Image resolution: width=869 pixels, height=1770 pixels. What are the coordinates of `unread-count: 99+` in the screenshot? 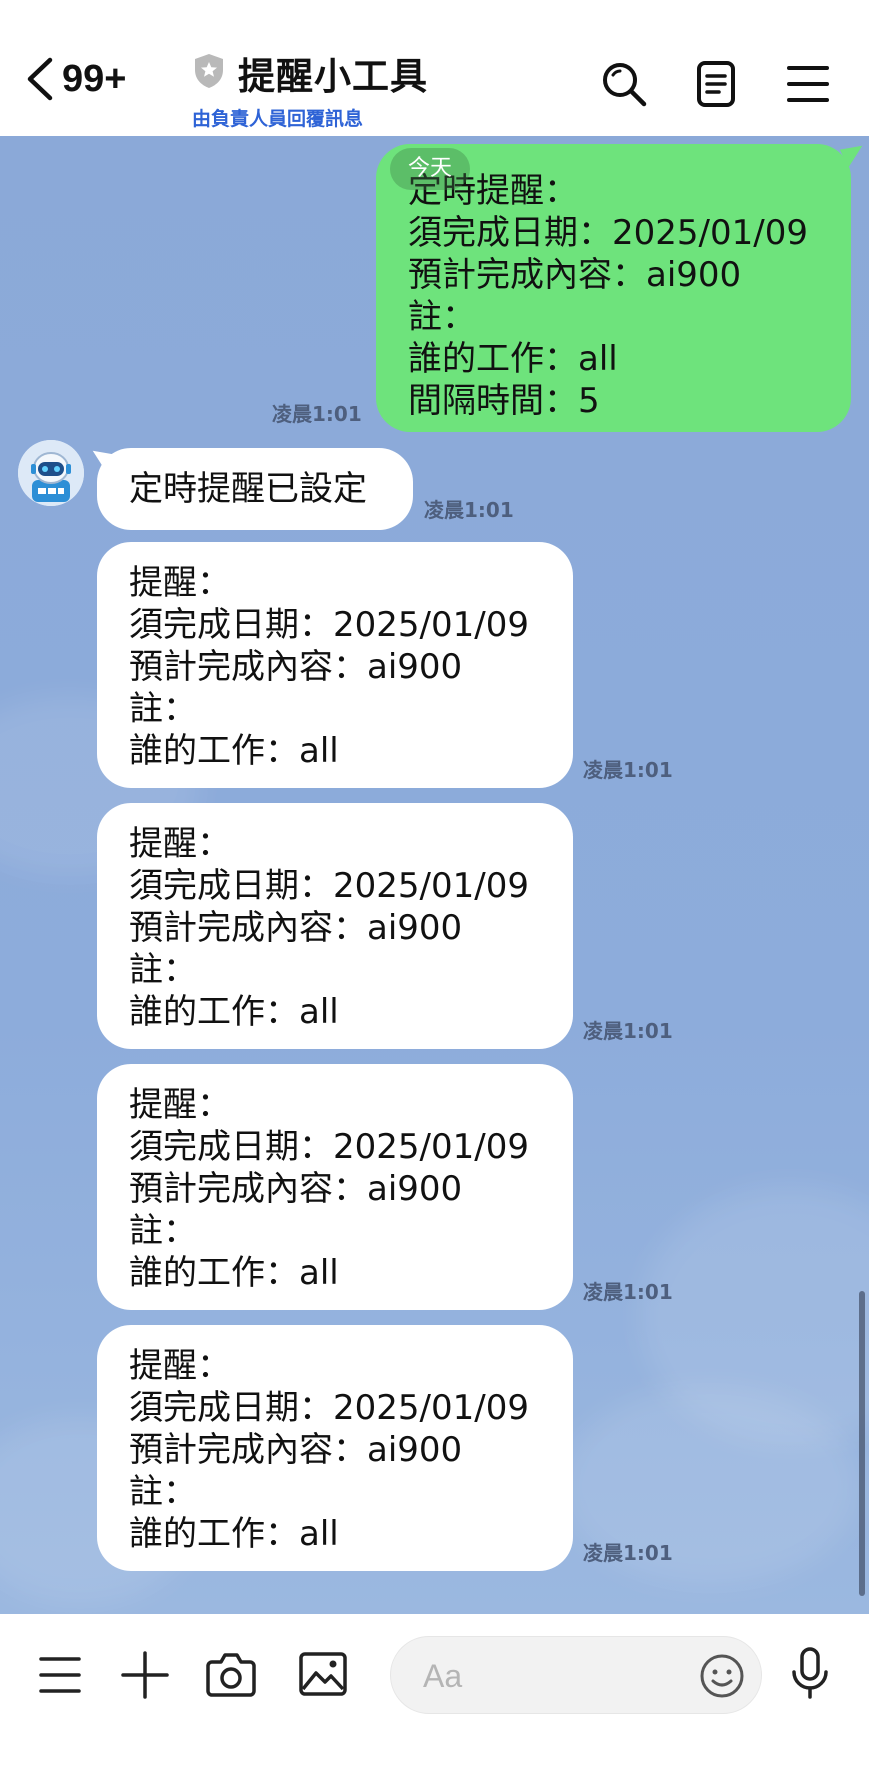 It's located at (94, 78).